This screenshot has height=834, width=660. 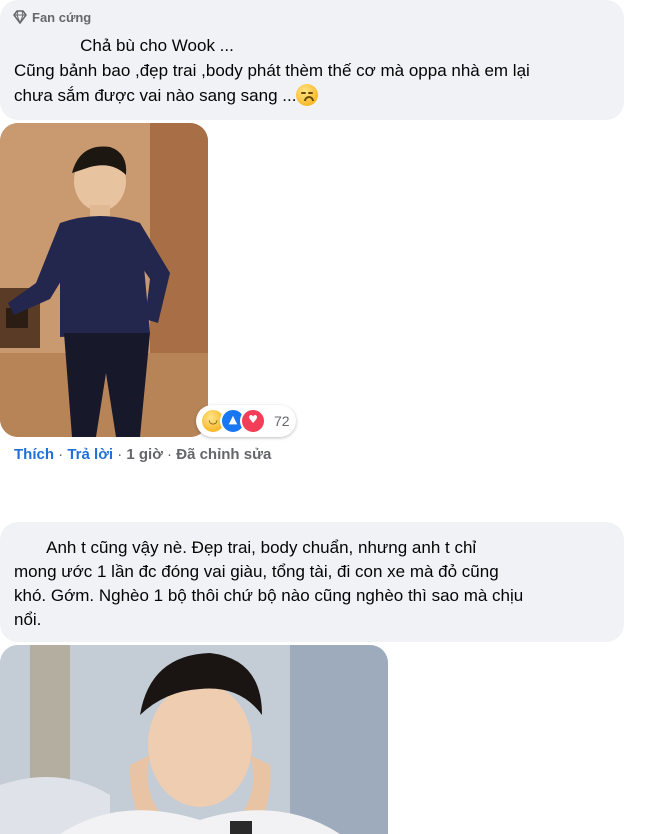 I want to click on comment-text-line: nổi., so click(x=28, y=619).